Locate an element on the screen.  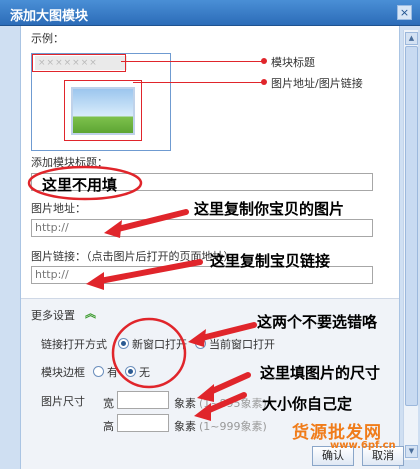
height-label: 高 is located at coordinates (108, 426).